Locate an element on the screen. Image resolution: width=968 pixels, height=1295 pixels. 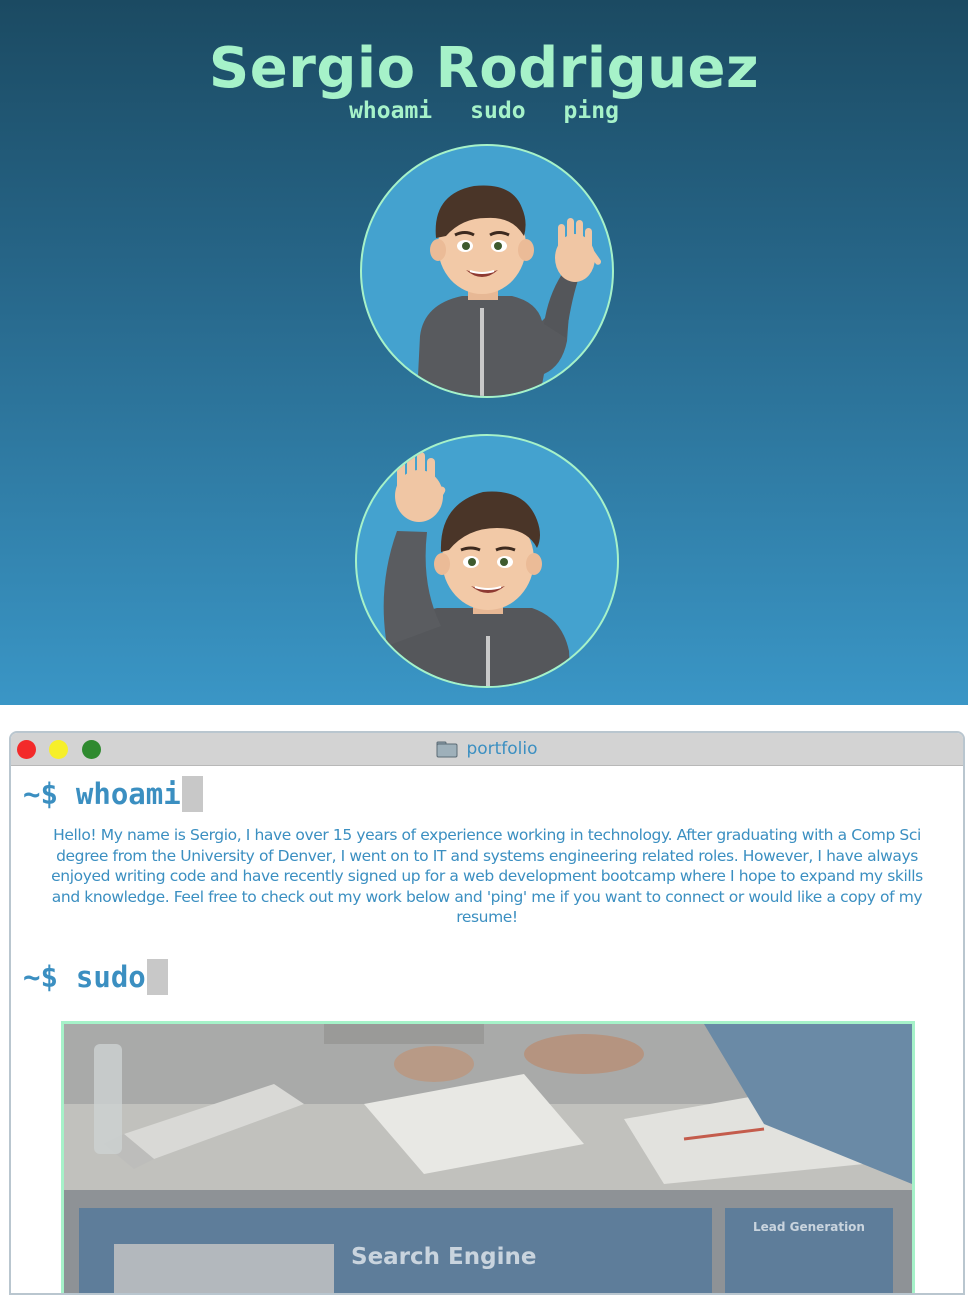
project-card-main: Search Engine is located at coordinates (395, 1250).